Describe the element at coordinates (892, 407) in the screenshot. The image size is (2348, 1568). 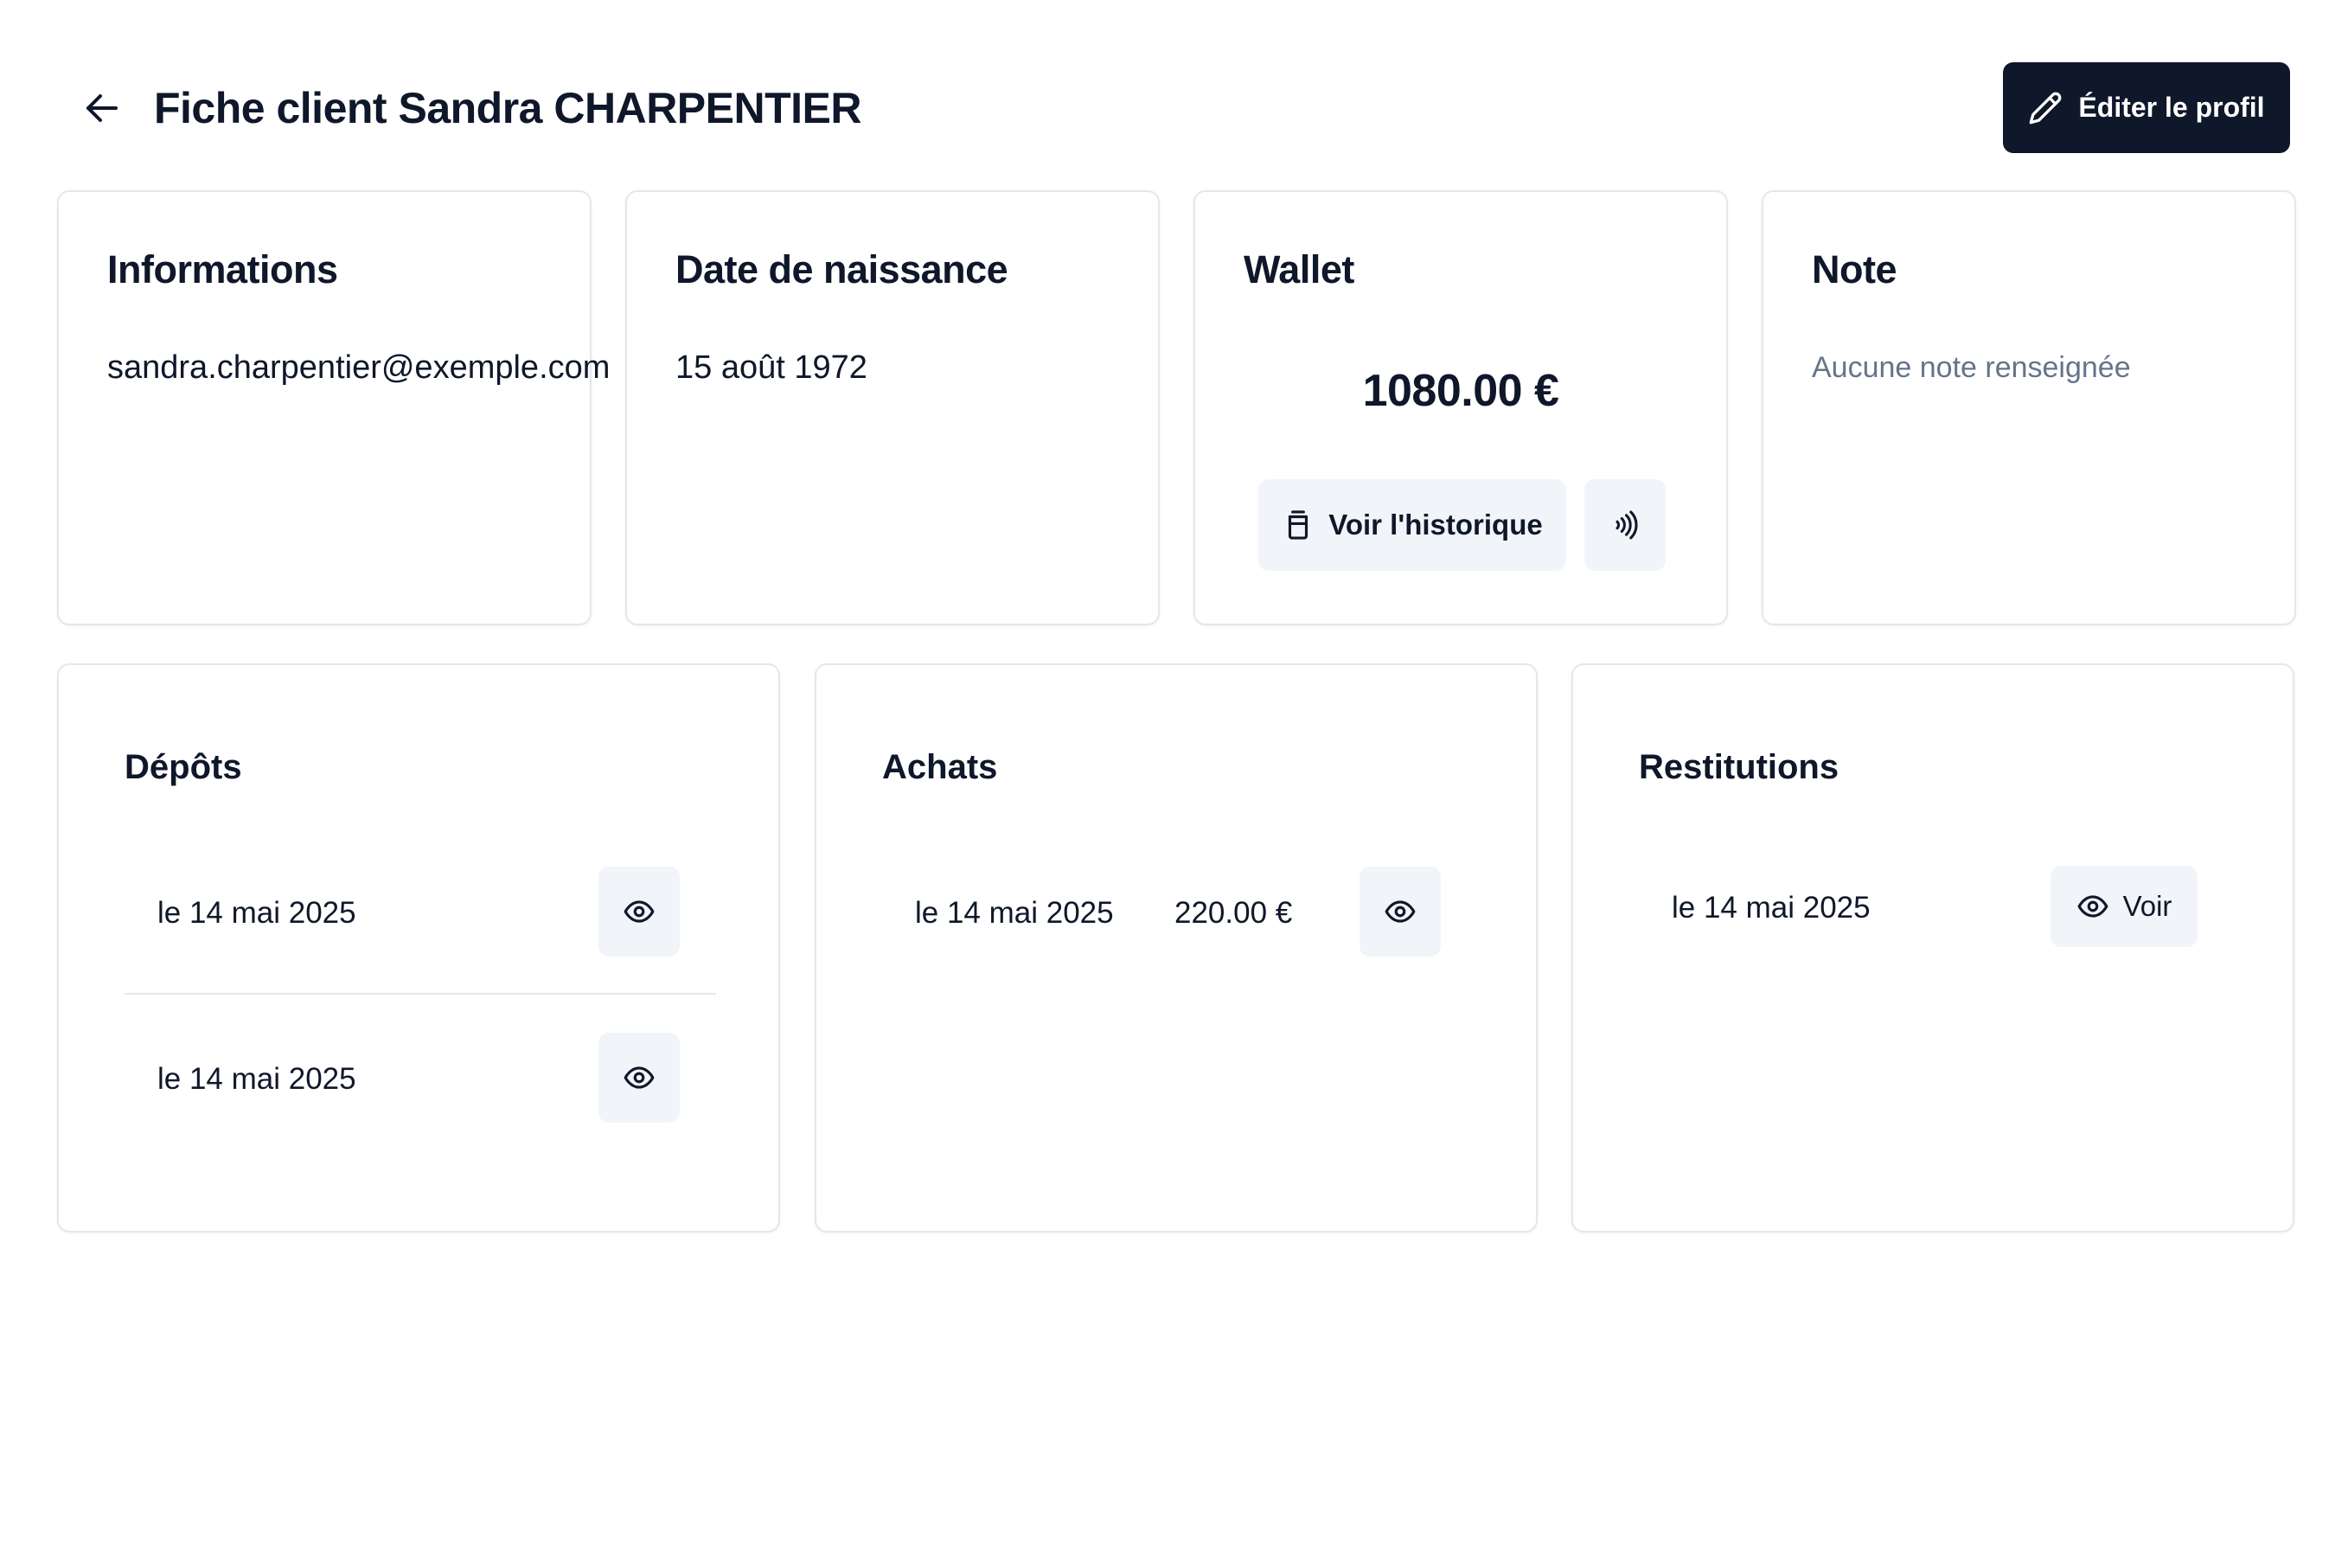
I see `birth-date-card: Date de naissance 15 août 1972` at that location.